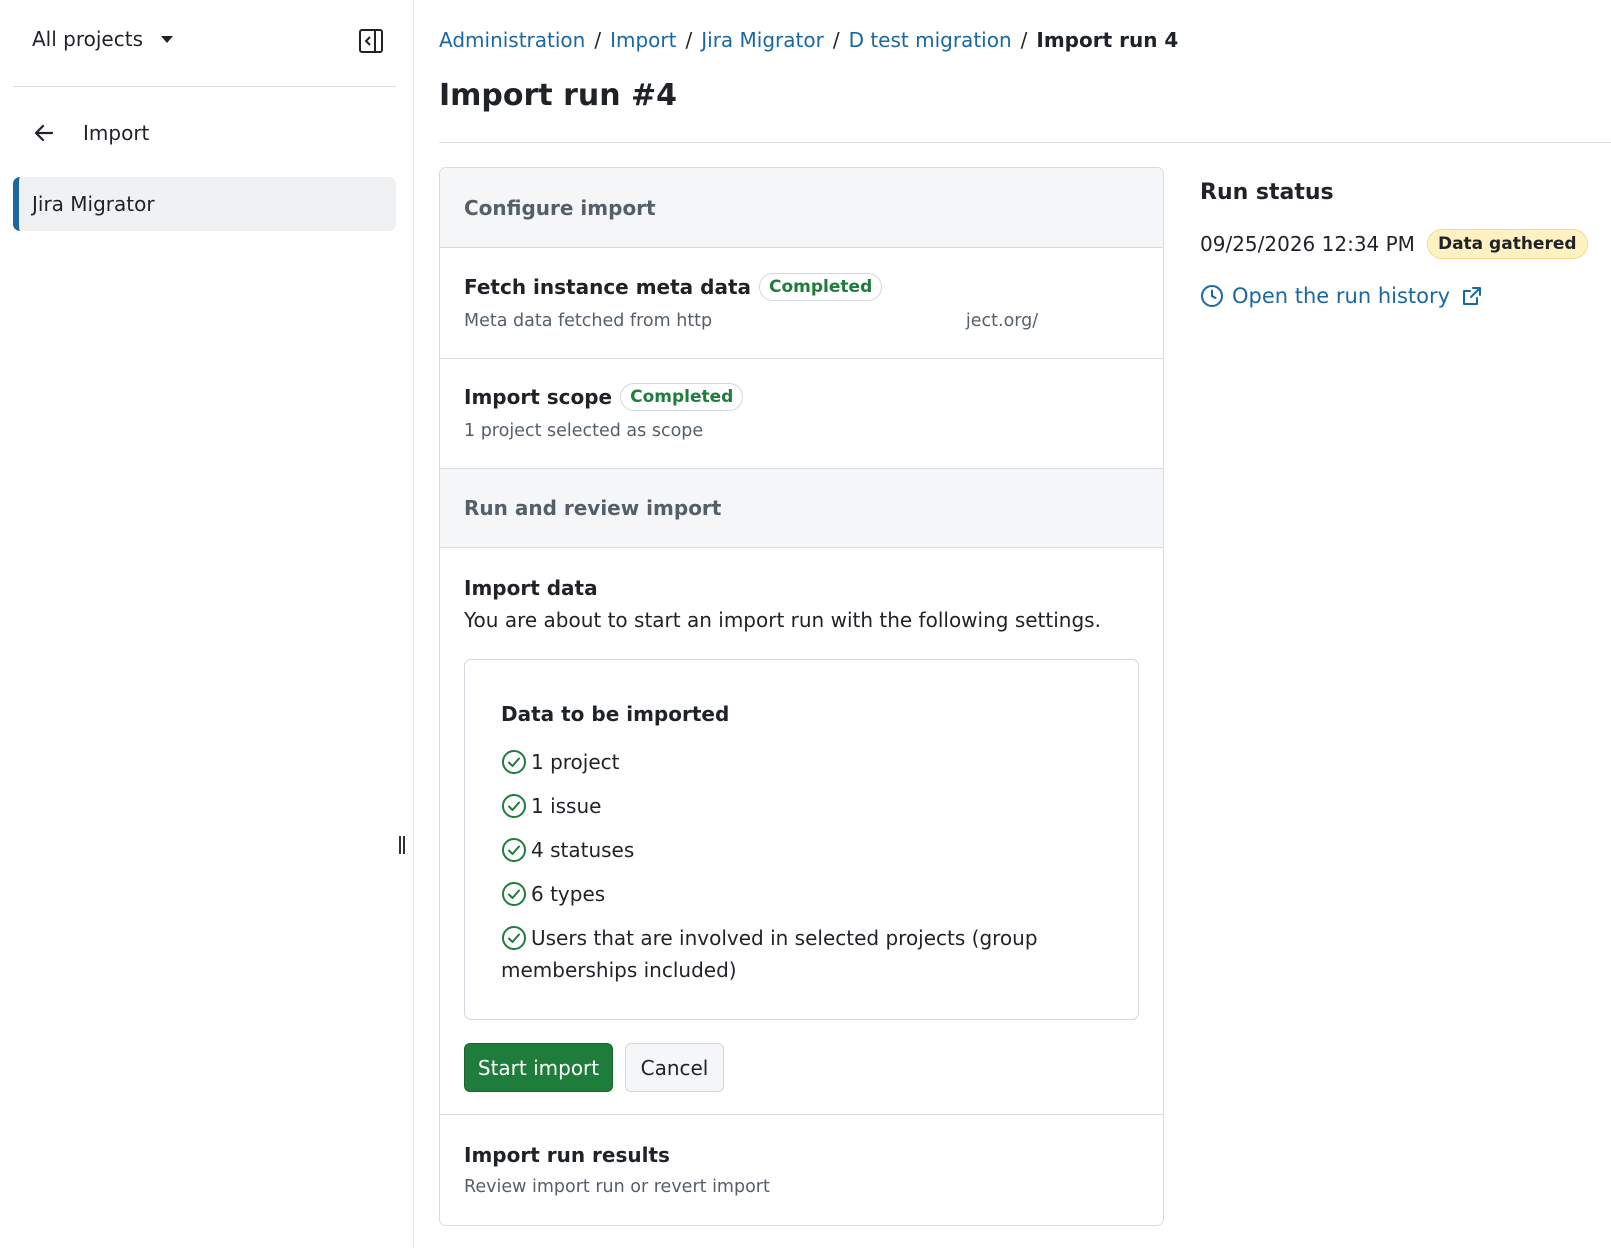 The image size is (1611, 1248). I want to click on history-link-label: Open the run history, so click(1341, 296).